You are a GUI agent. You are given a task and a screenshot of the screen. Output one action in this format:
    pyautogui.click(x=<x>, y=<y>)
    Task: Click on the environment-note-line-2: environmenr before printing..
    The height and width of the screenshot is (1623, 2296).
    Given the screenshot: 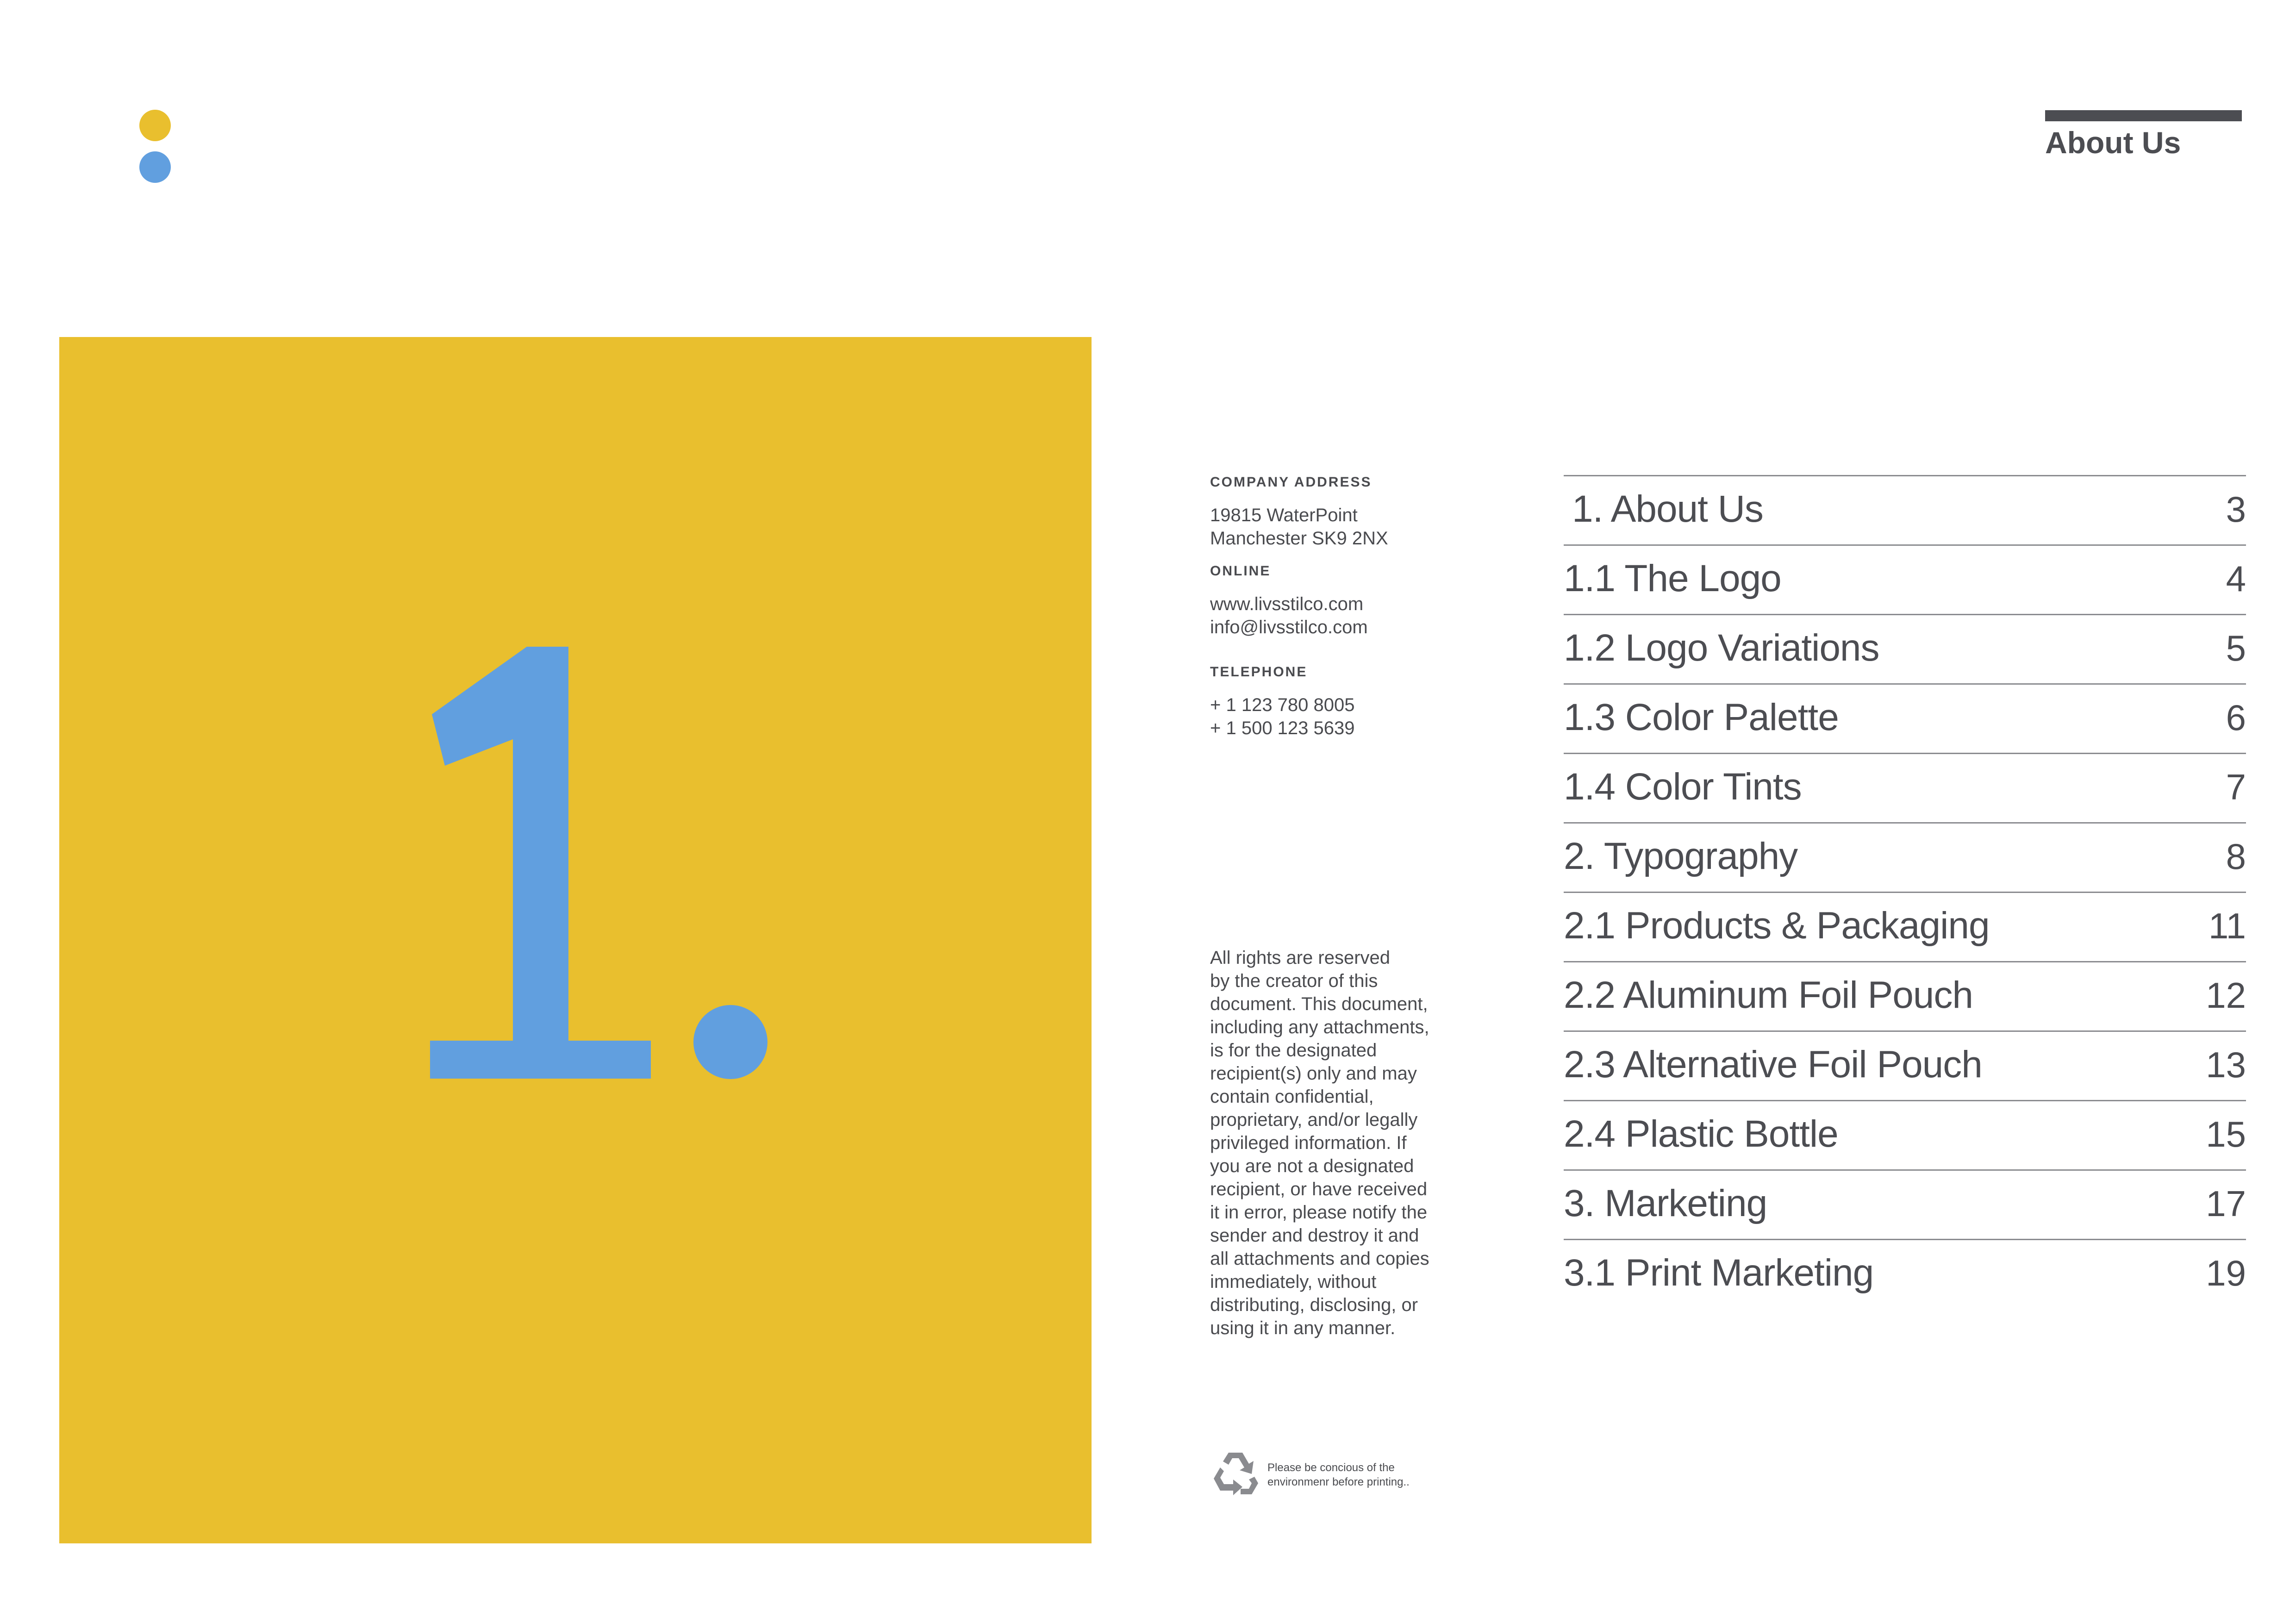 What is the action you would take?
    pyautogui.click(x=1338, y=1482)
    